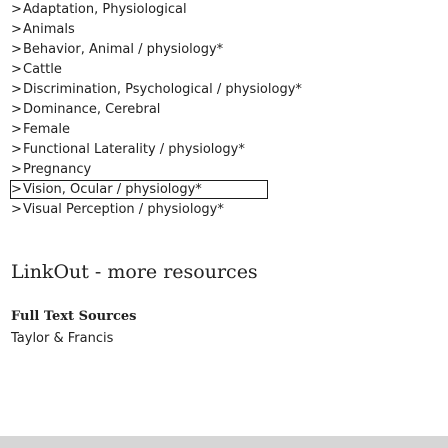 The image size is (448, 448). I want to click on mesh-term-label: Animals, so click(49, 30).